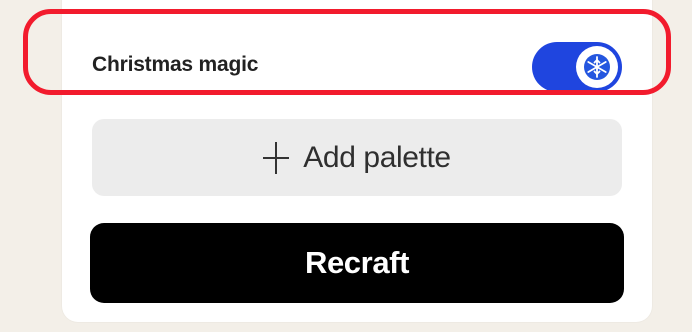 The height and width of the screenshot is (332, 692). I want to click on christmas-magic-label: Christmas magic, so click(175, 64).